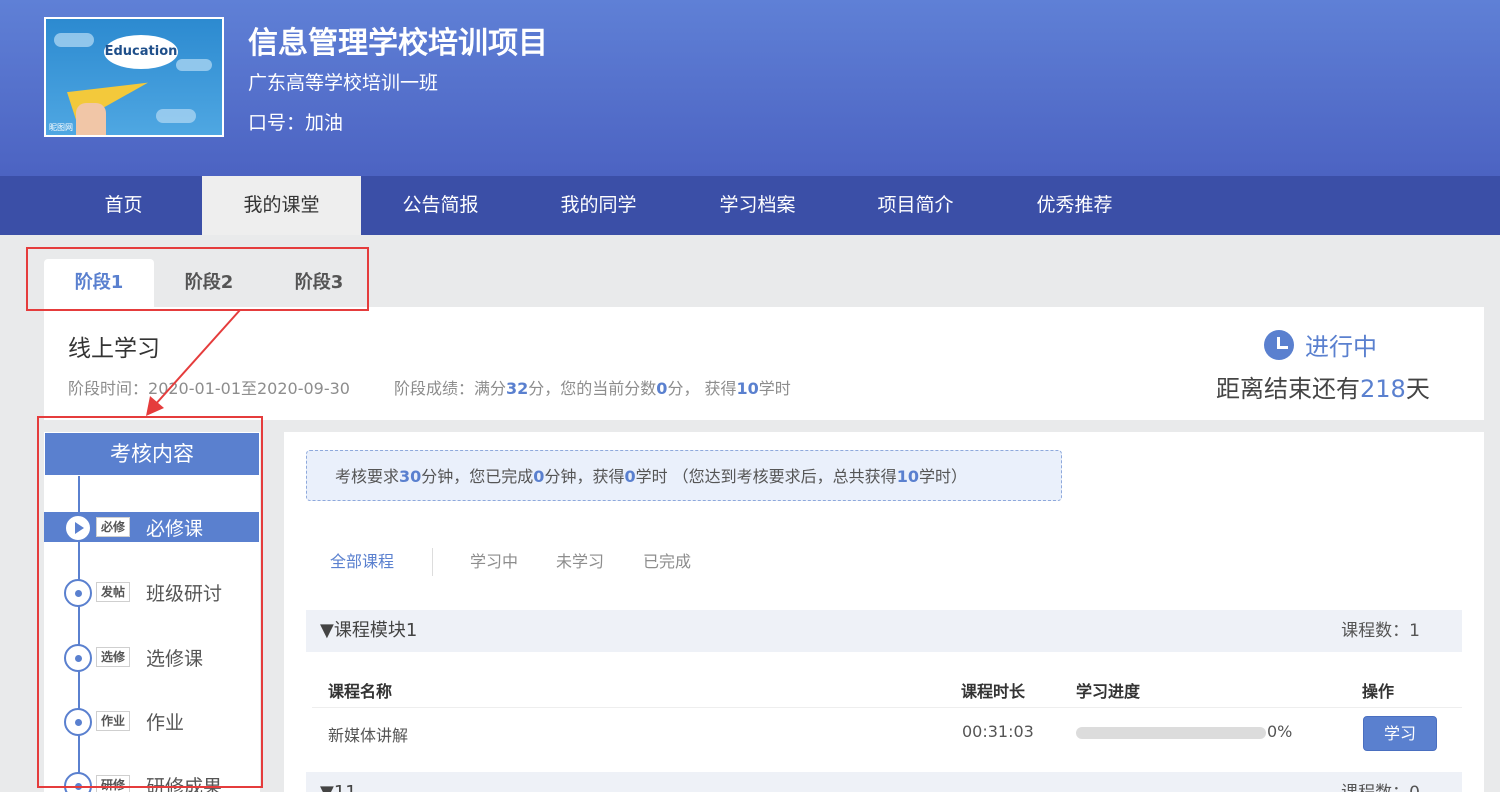 This screenshot has width=1500, height=792. Describe the element at coordinates (432, 562) in the screenshot. I see `filter-divider` at that location.